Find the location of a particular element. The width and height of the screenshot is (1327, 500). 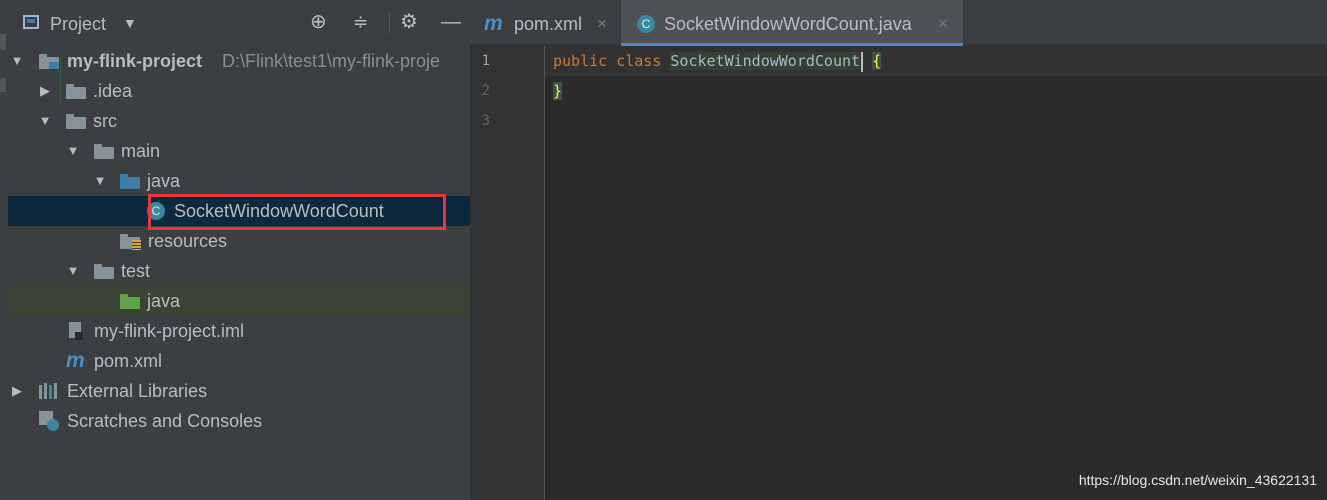

line-number: 1 is located at coordinates (485, 61).